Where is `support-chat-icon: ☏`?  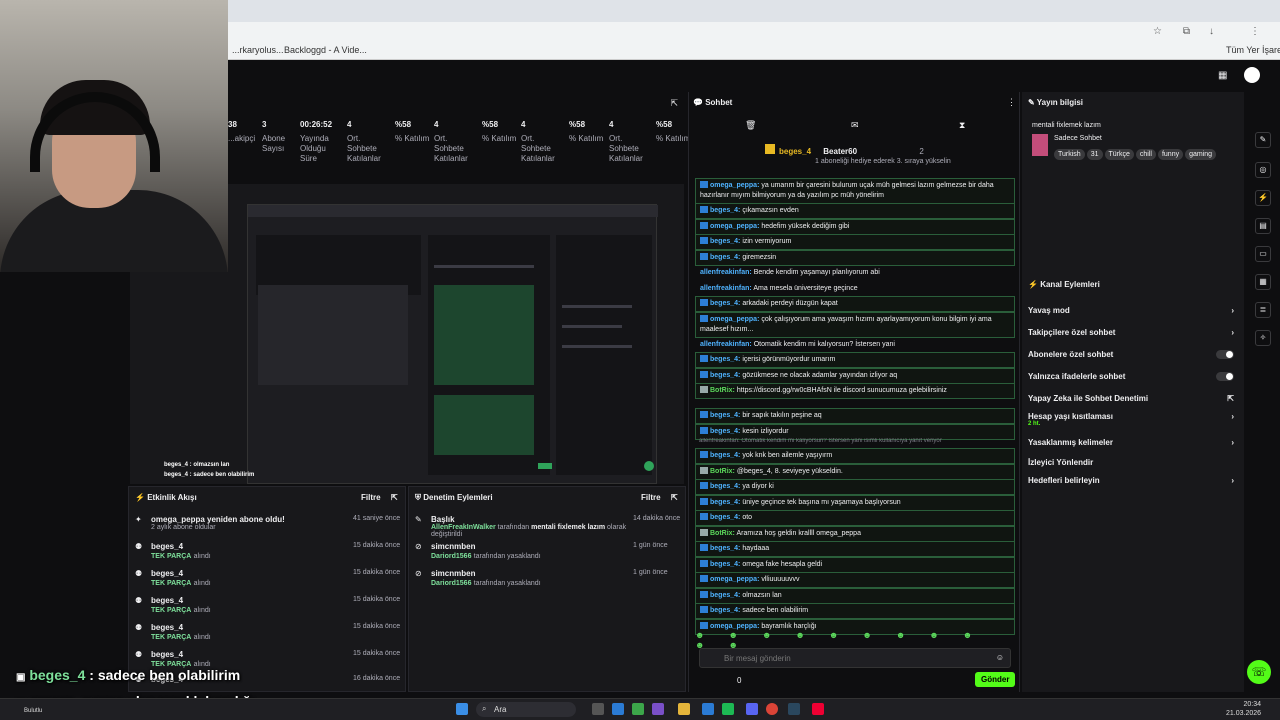 support-chat-icon: ☏ is located at coordinates (1259, 672).